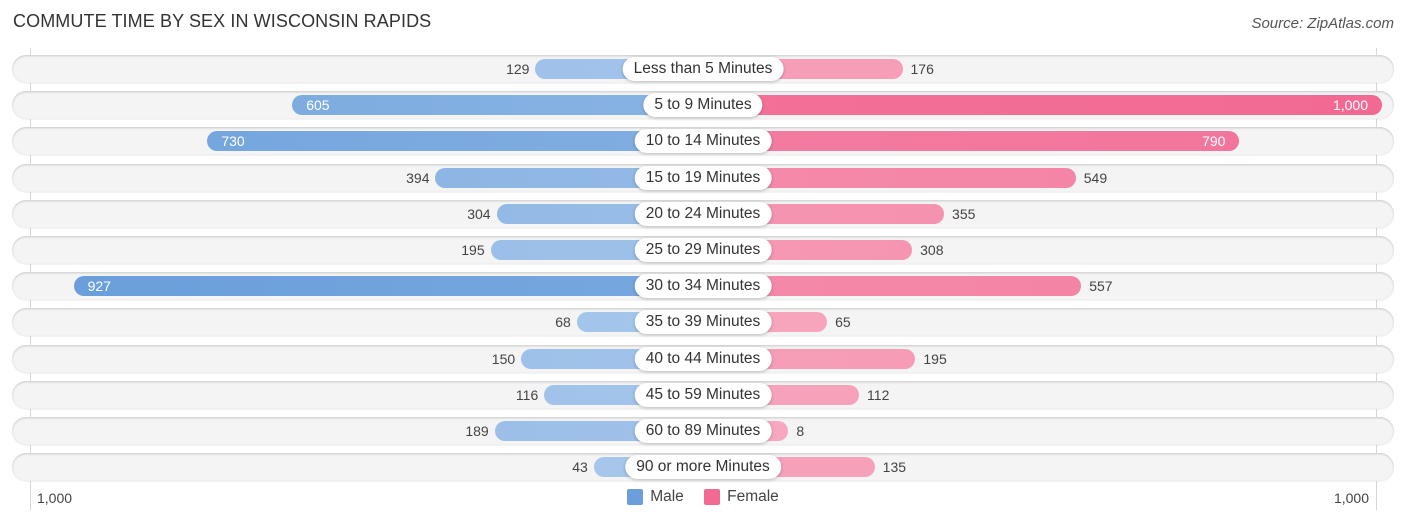  What do you see at coordinates (703, 394) in the screenshot?
I see `category-label: 45 to 59 Minutes` at bounding box center [703, 394].